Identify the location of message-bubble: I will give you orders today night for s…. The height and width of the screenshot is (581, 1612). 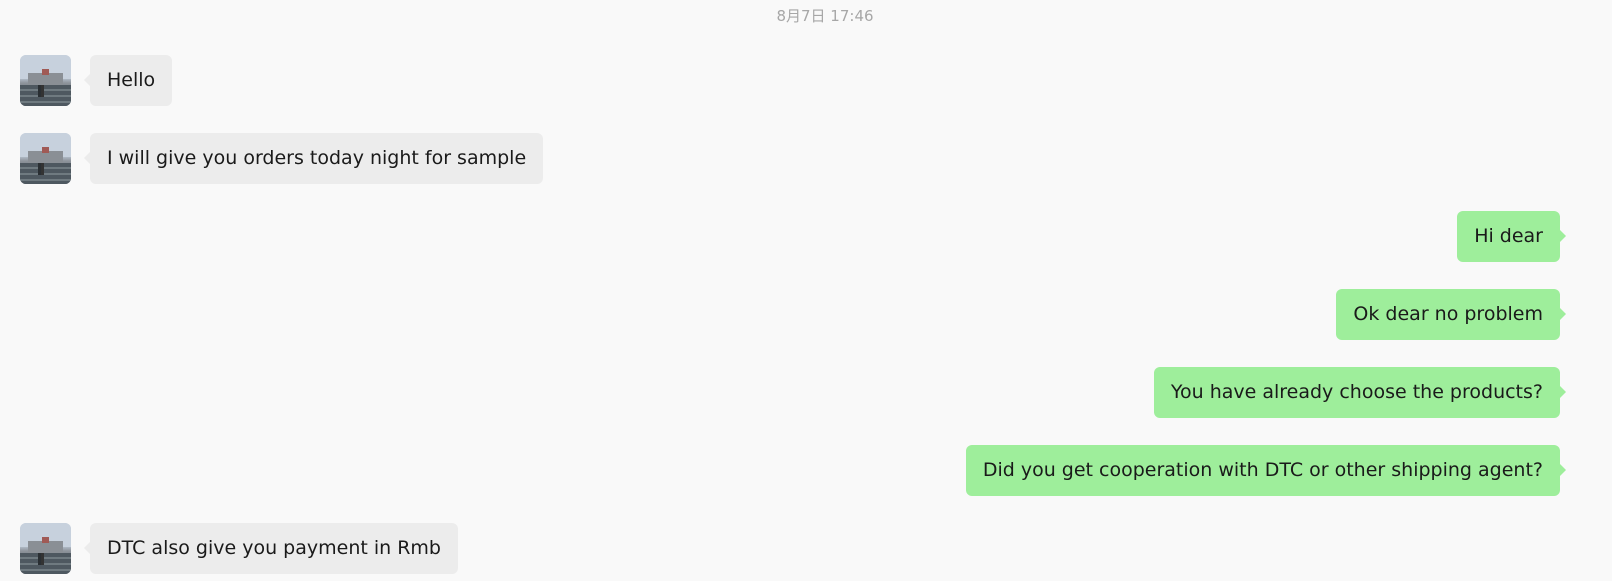
(313, 158).